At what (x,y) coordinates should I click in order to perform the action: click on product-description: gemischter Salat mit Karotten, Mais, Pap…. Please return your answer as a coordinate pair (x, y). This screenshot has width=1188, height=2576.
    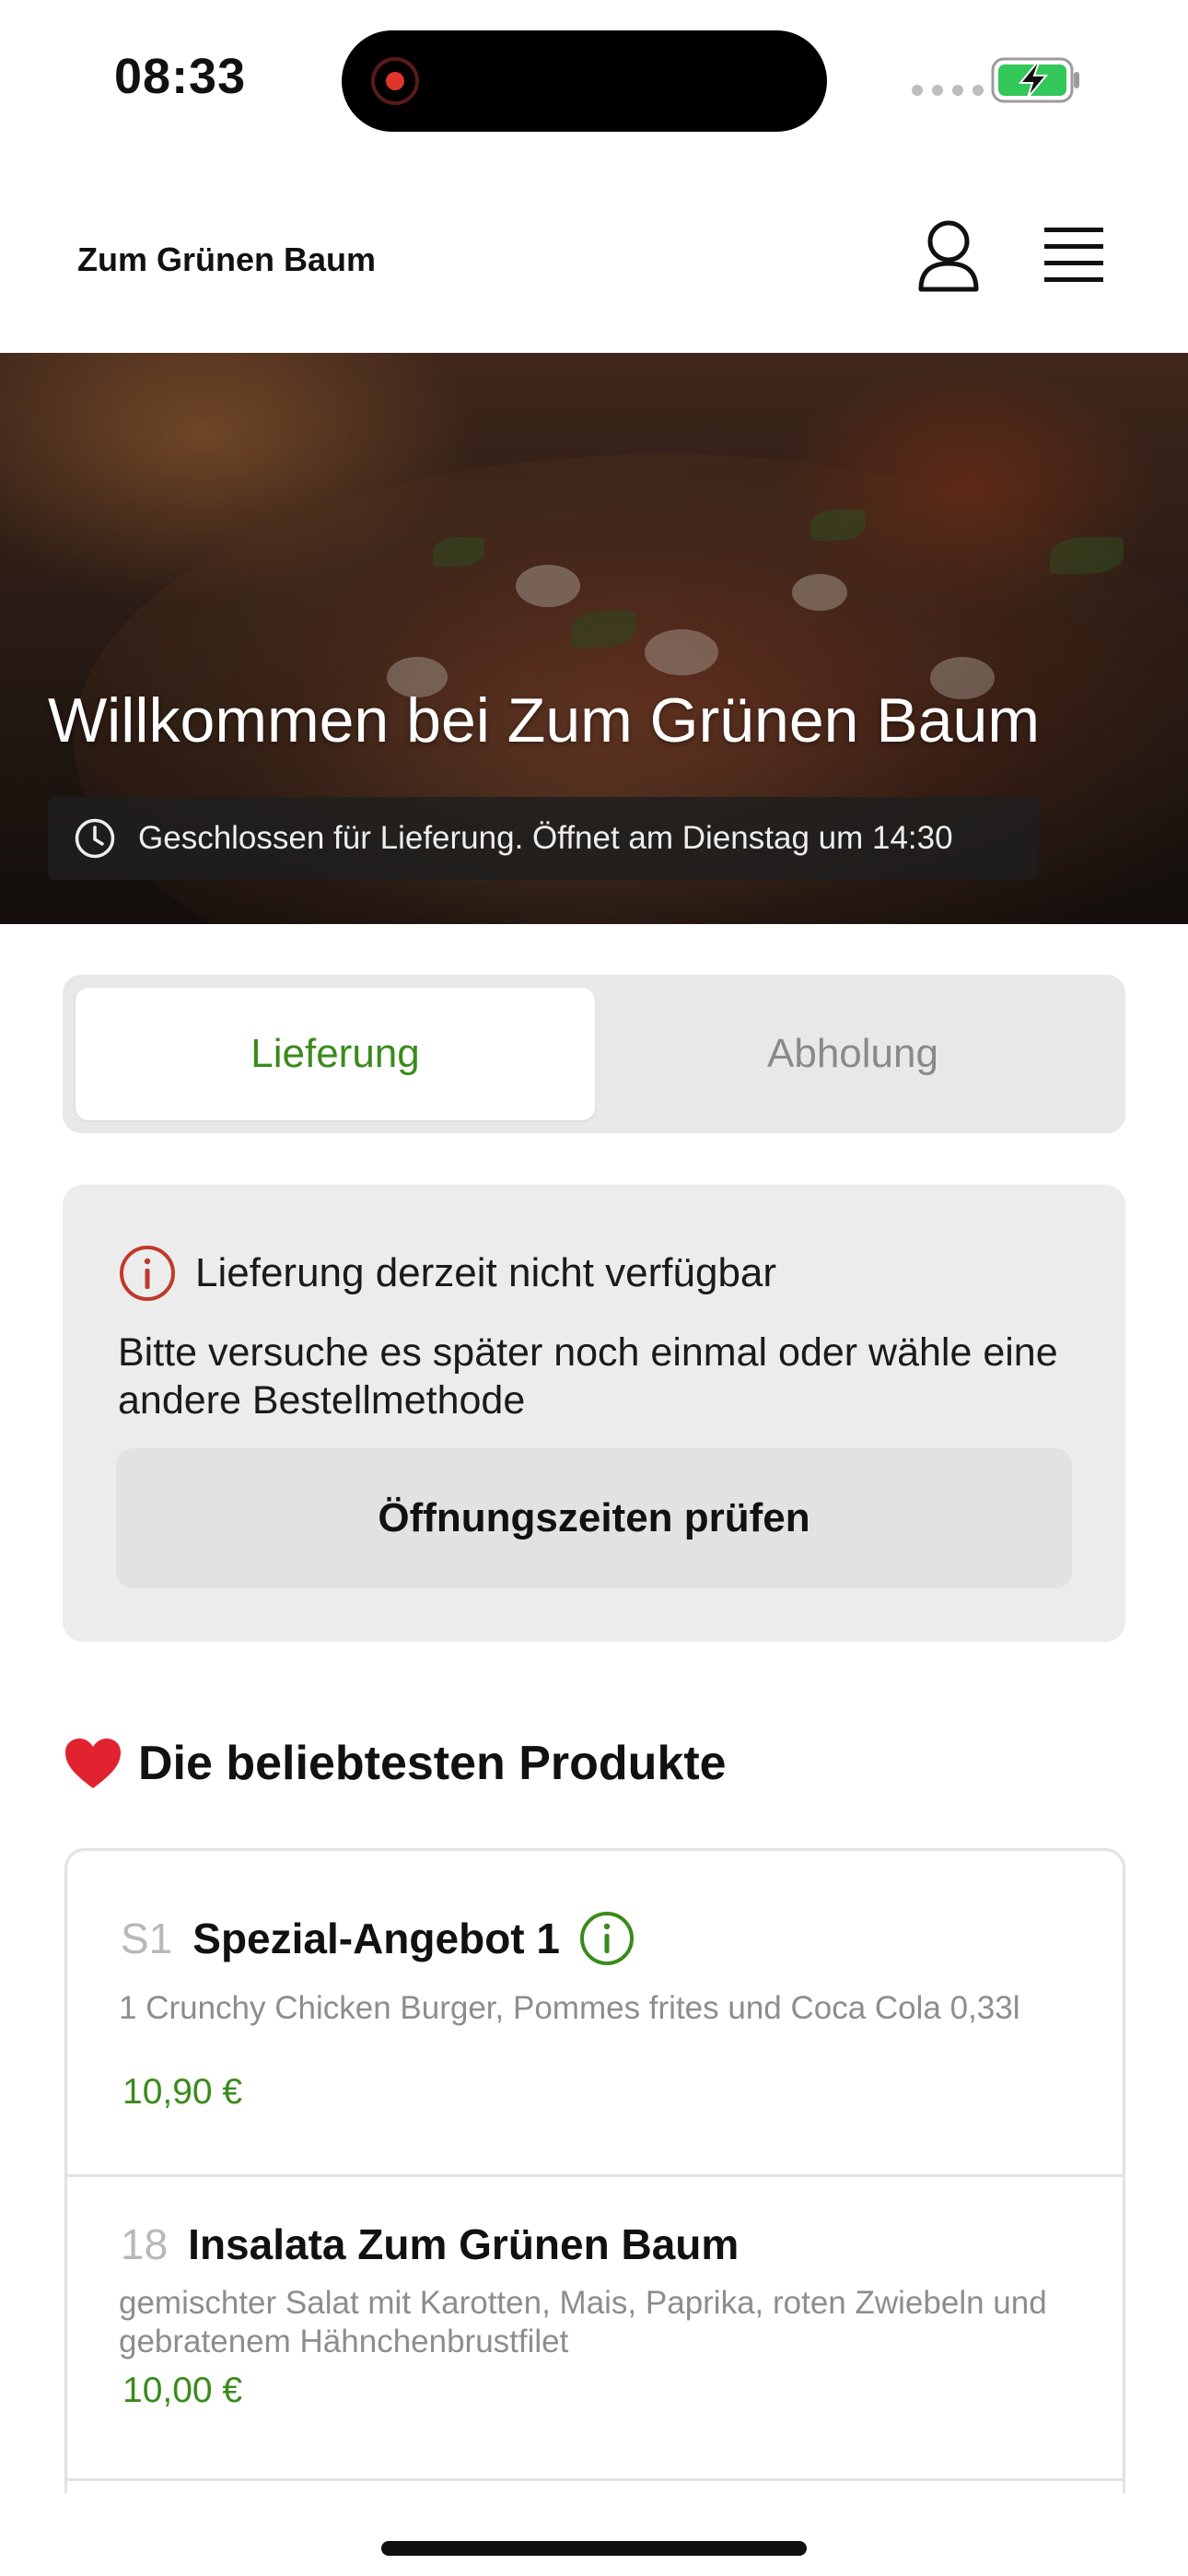
    Looking at the image, I should click on (583, 2322).